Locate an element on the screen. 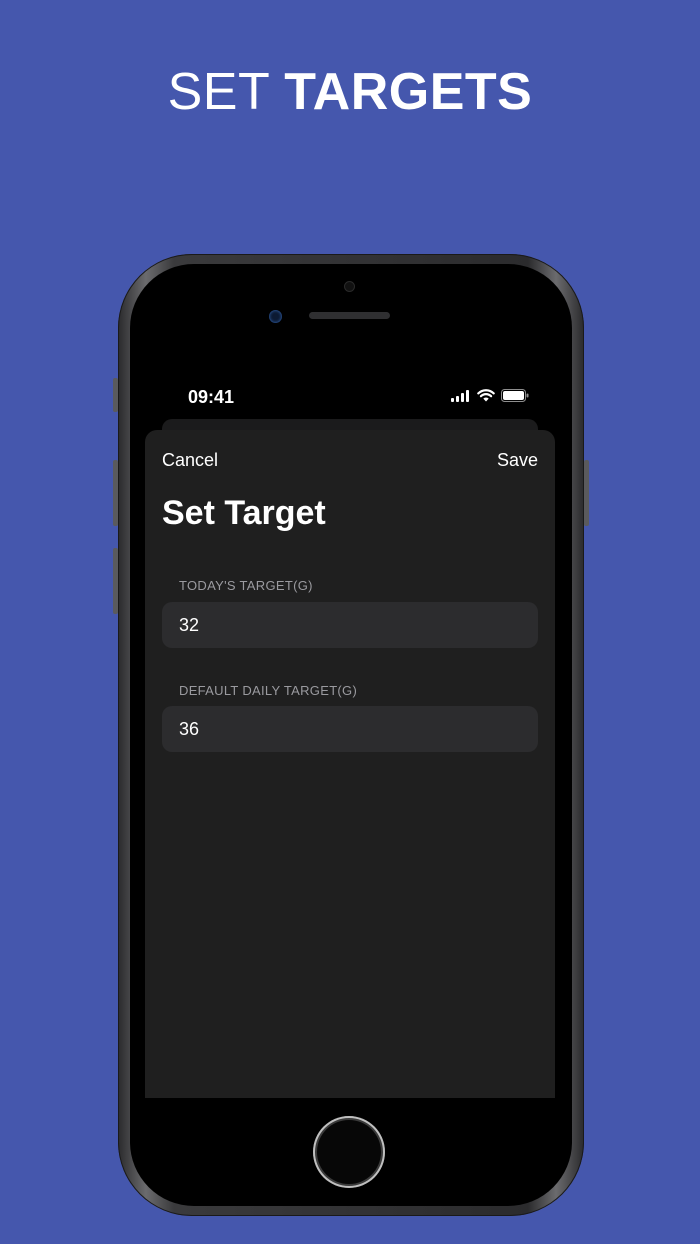 This screenshot has width=700, height=1244. status-bar: 09:41 is located at coordinates (350, 397).